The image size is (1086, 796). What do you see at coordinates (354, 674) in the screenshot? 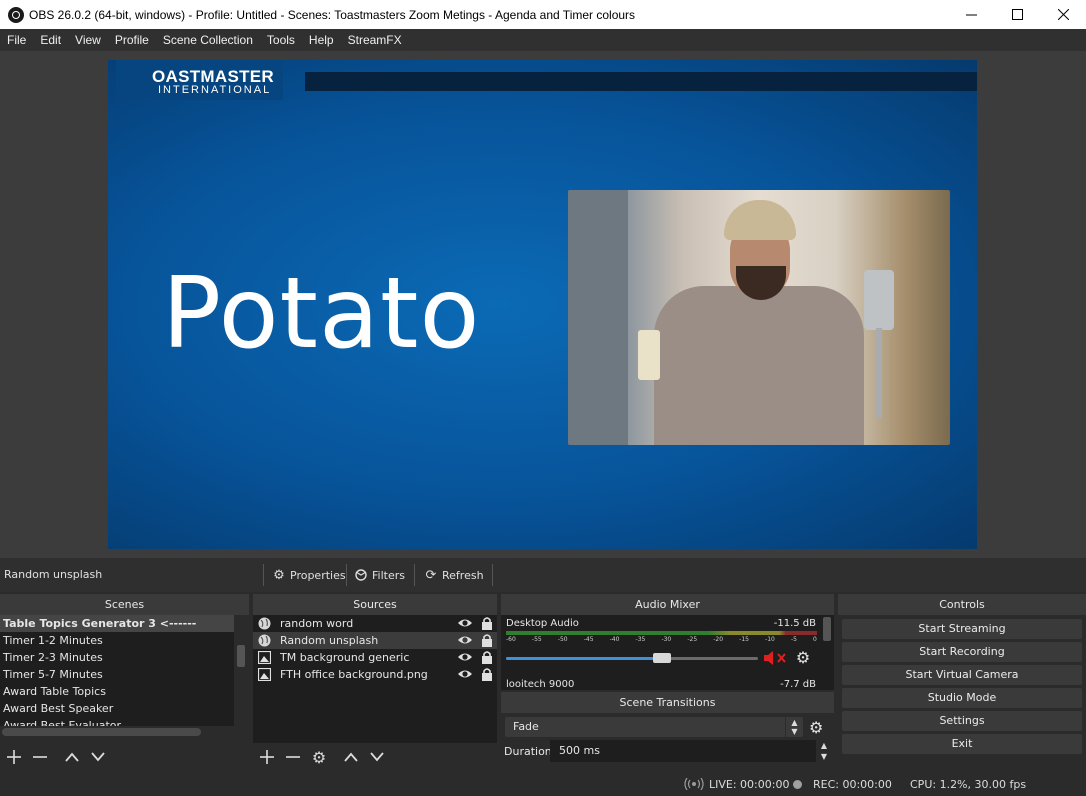
I see `source-name: FTH office background.png` at bounding box center [354, 674].